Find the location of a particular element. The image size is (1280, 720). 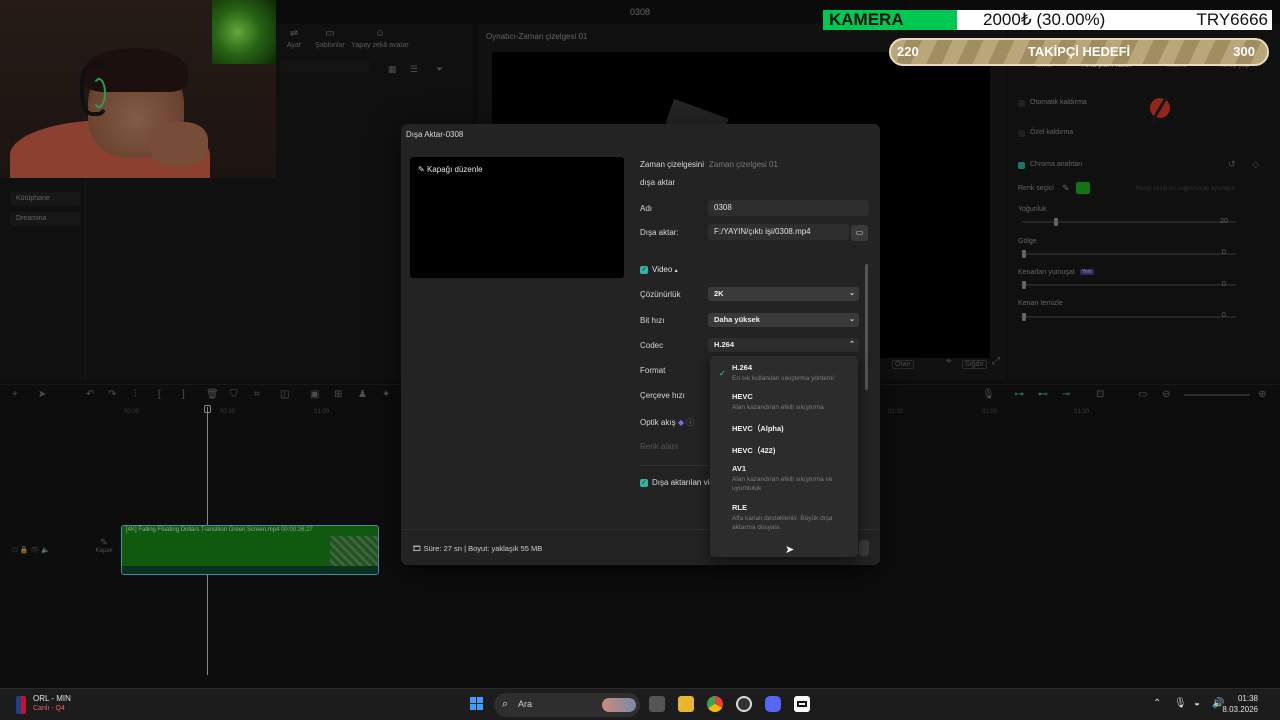

video-section-toggle: ✓ Video ▴ is located at coordinates (659, 269).